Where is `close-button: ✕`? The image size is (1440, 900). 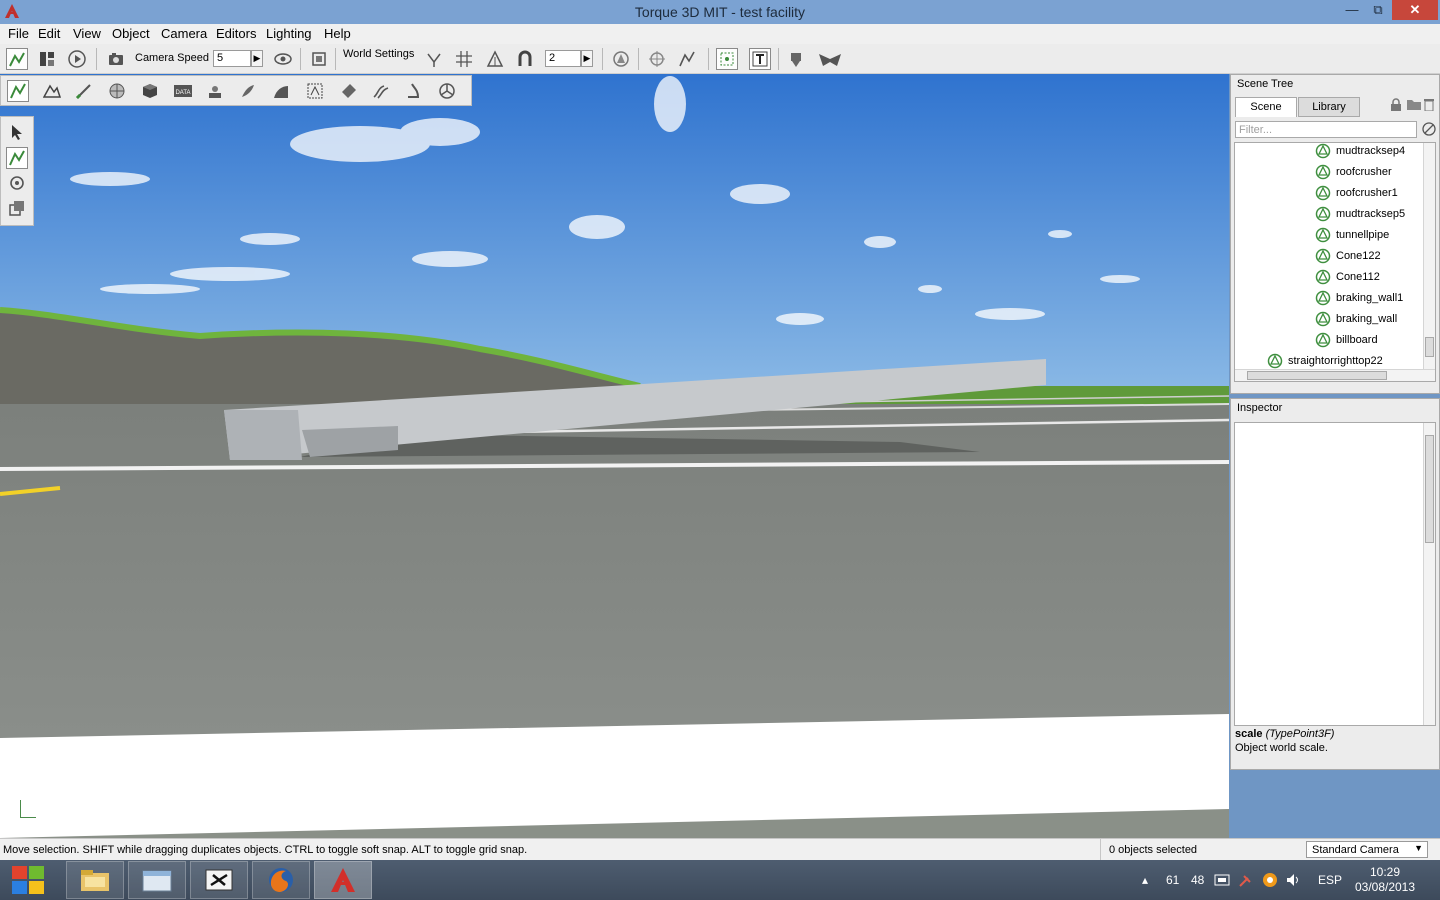
close-button: ✕ is located at coordinates (1415, 10).